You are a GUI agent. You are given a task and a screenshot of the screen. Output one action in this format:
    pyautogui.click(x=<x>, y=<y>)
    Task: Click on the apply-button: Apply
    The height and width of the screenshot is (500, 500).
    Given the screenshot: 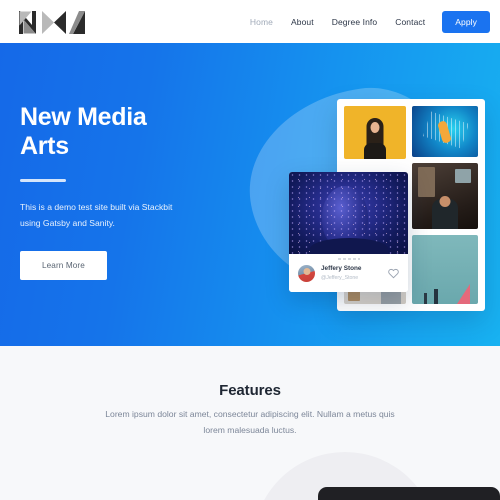 What is the action you would take?
    pyautogui.click(x=466, y=21)
    